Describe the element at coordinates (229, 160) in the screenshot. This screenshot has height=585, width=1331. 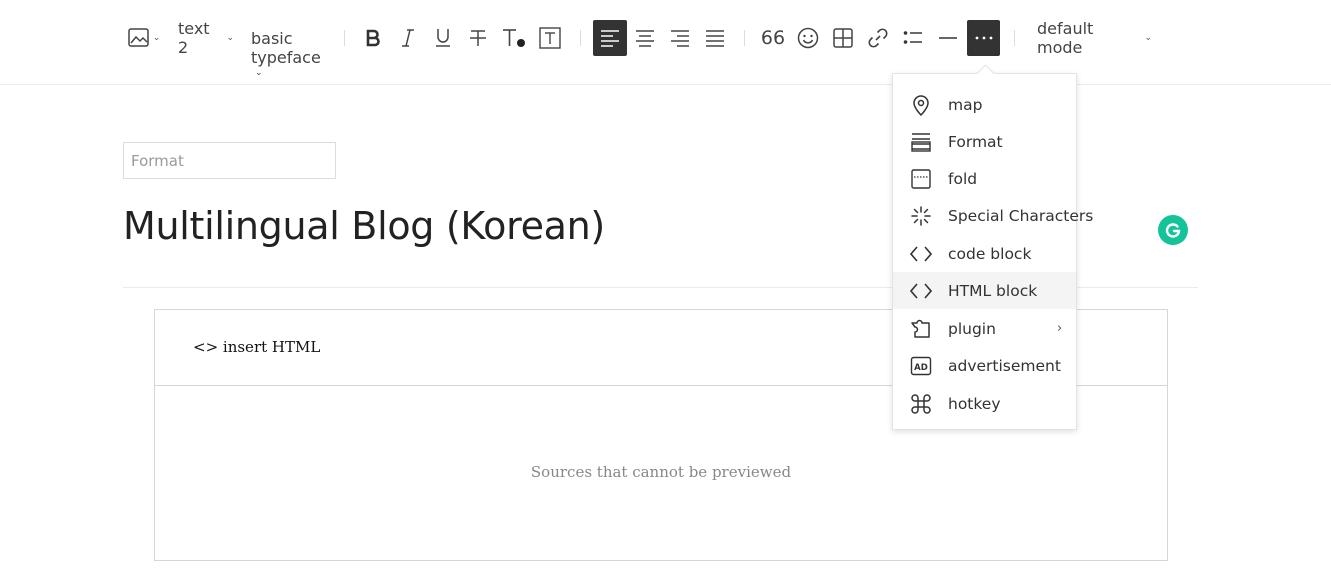
I see `format-input` at that location.